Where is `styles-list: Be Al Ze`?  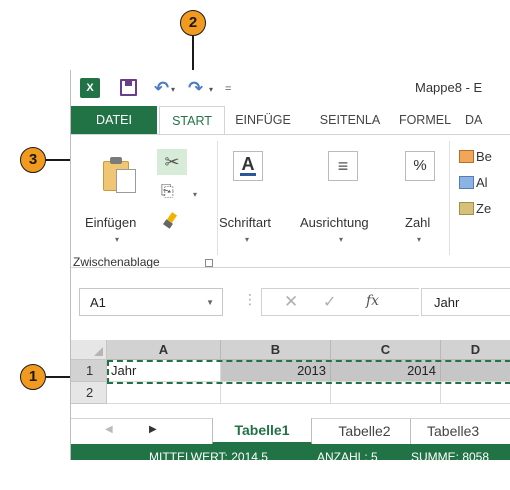 styles-list: Be Al Ze is located at coordinates (475, 186).